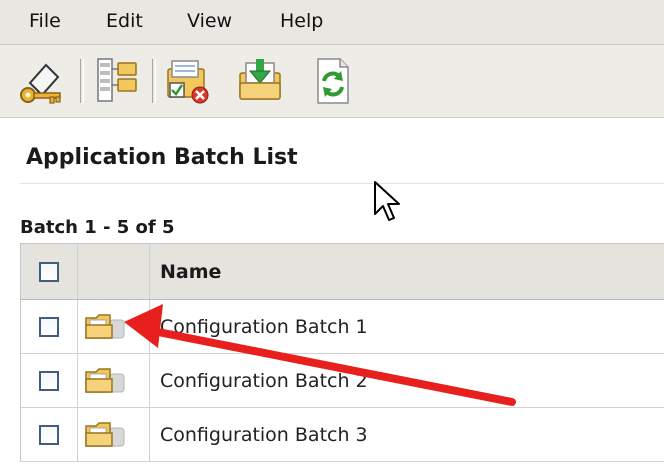 This screenshot has width=664, height=464. I want to click on page-title: Application Batch List, so click(162, 157).